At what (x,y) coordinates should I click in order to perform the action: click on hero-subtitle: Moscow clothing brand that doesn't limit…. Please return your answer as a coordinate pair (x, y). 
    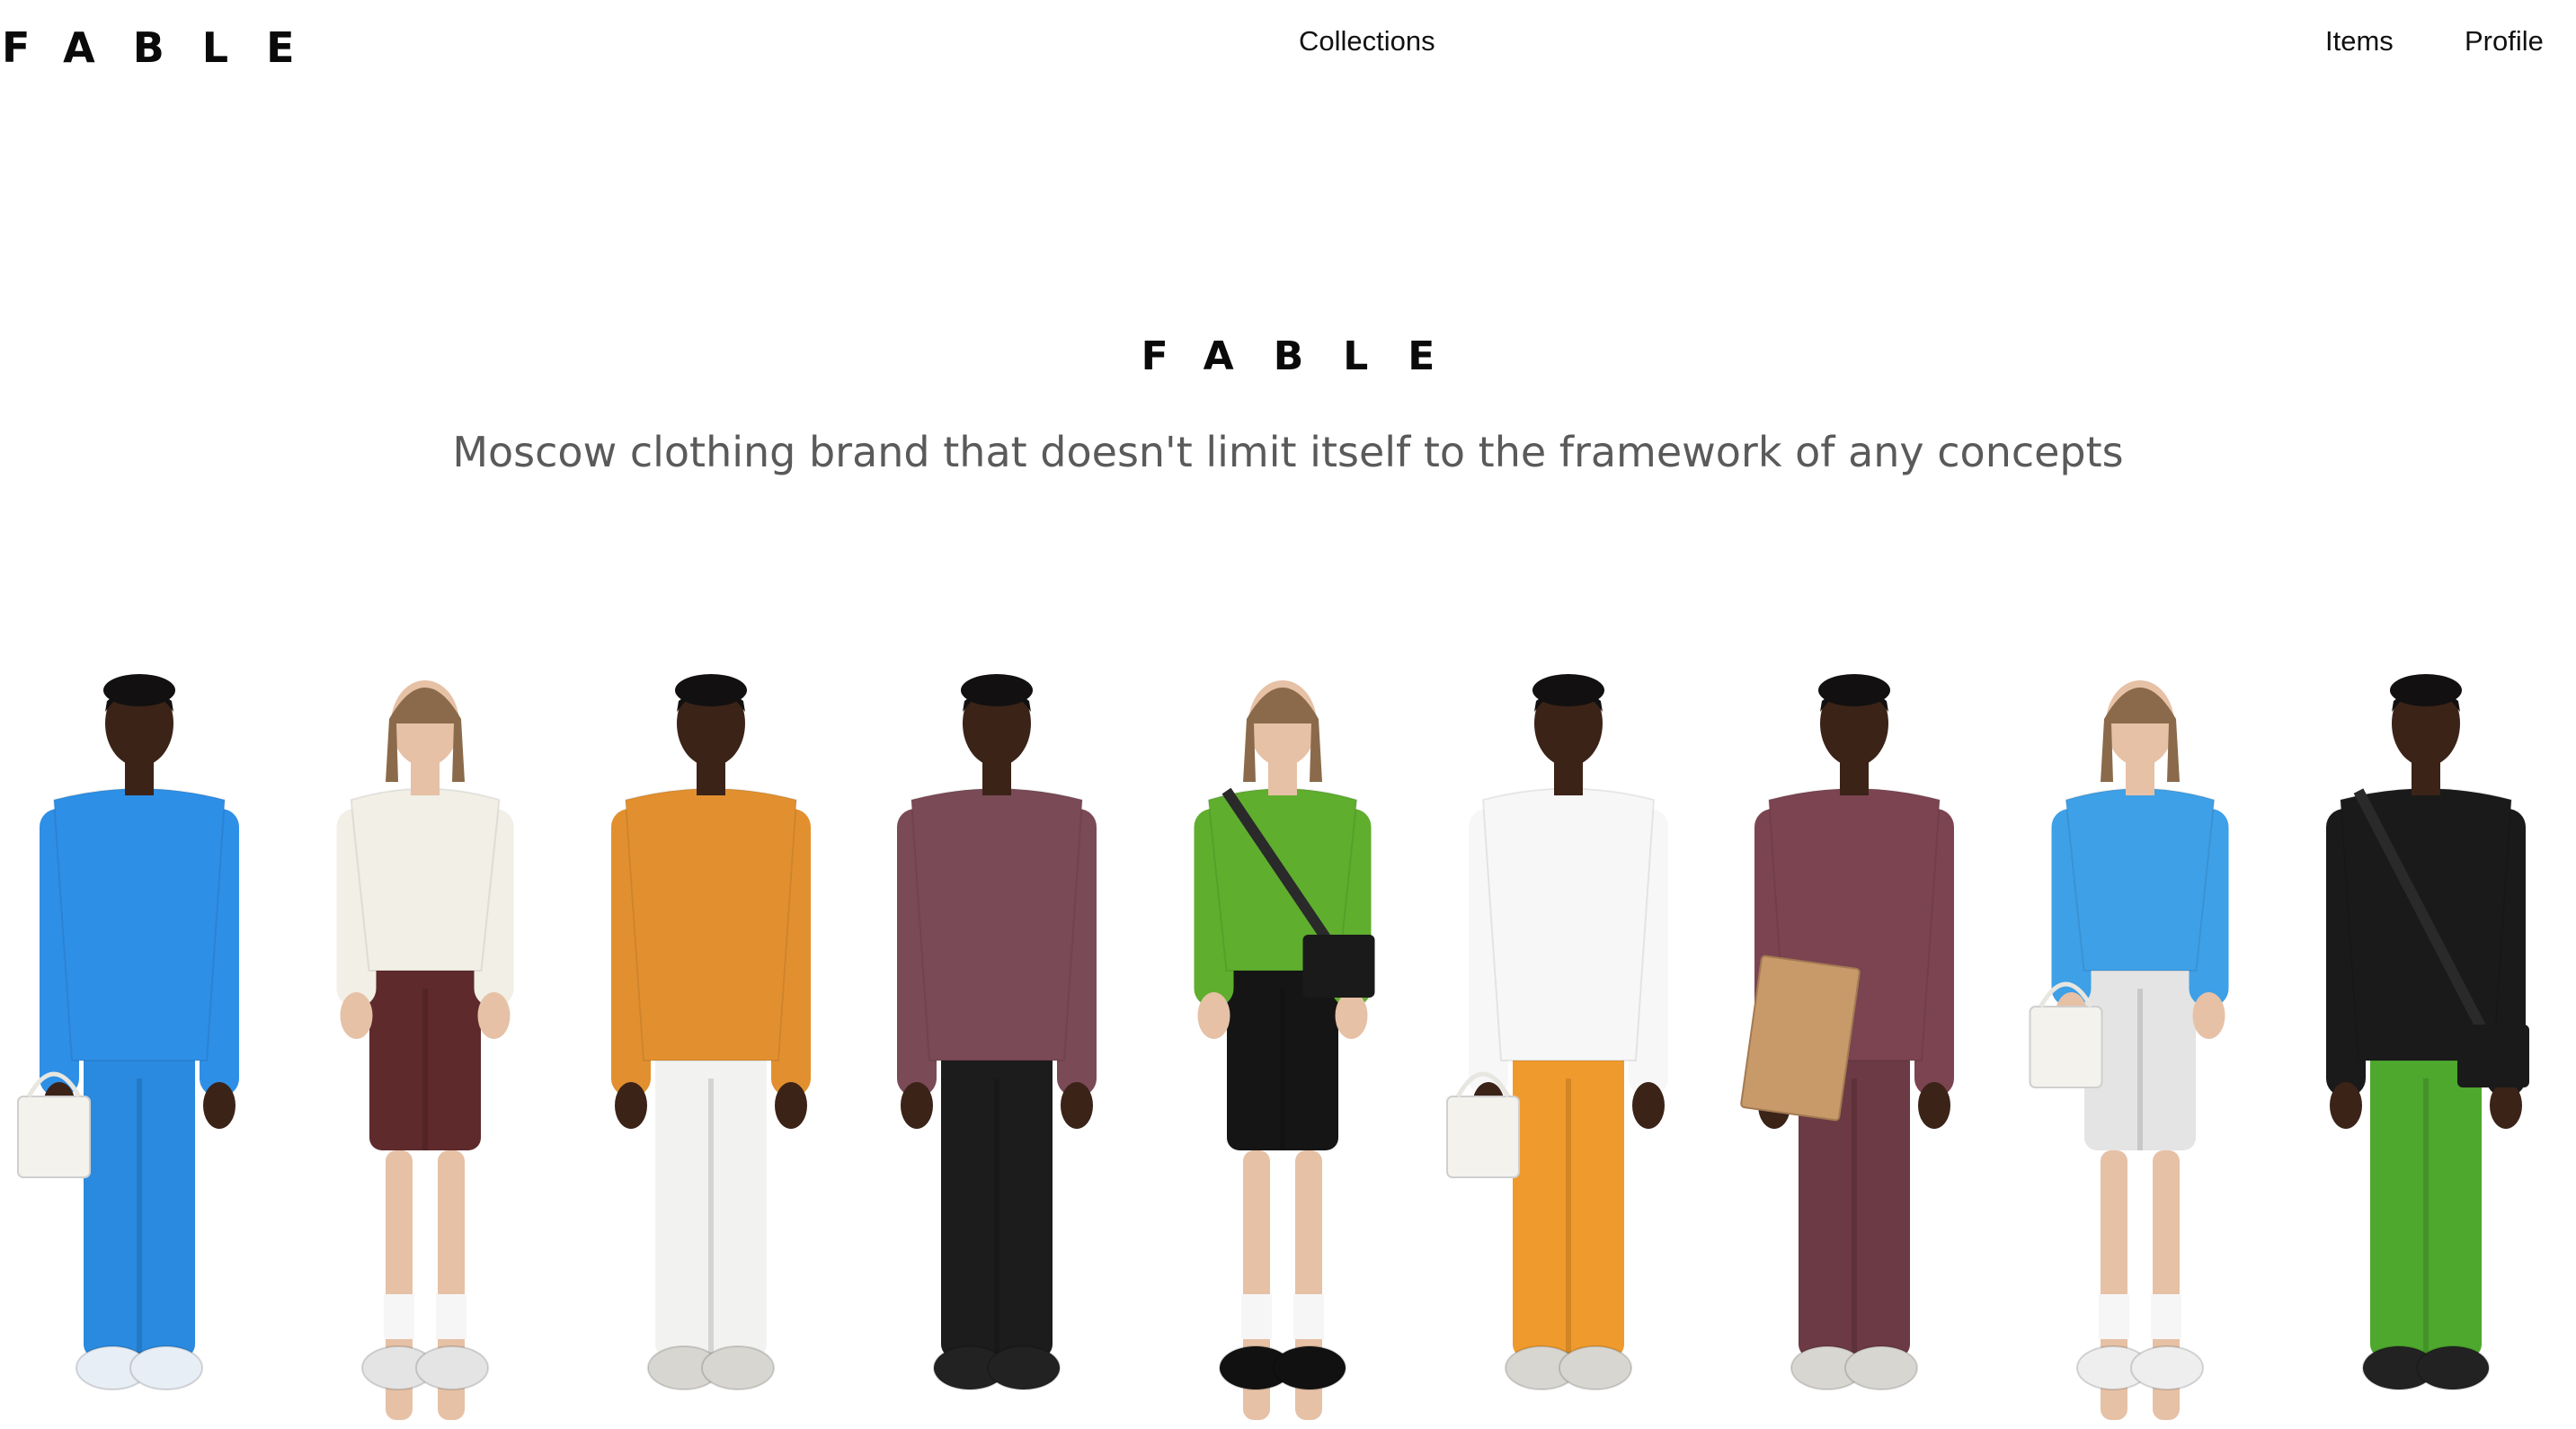
    Looking at the image, I should click on (1288, 452).